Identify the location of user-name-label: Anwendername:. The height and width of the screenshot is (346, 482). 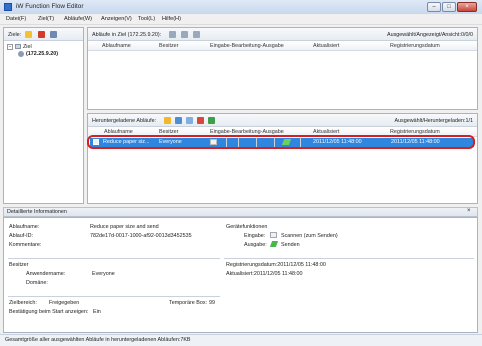
(46, 274).